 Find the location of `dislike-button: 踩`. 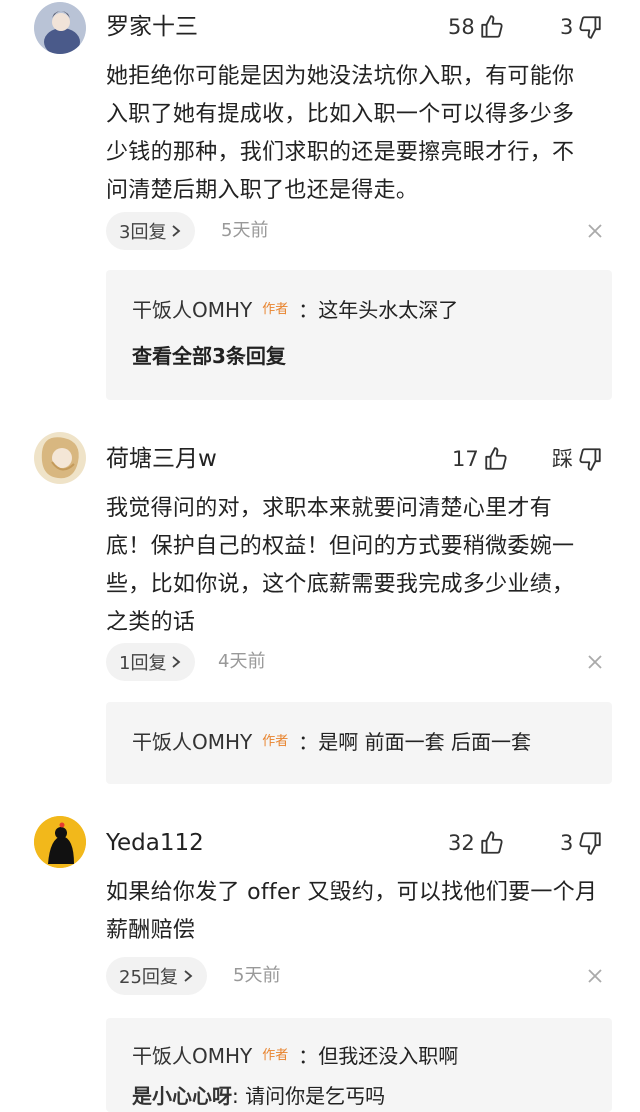

dislike-button: 踩 is located at coordinates (577, 459).